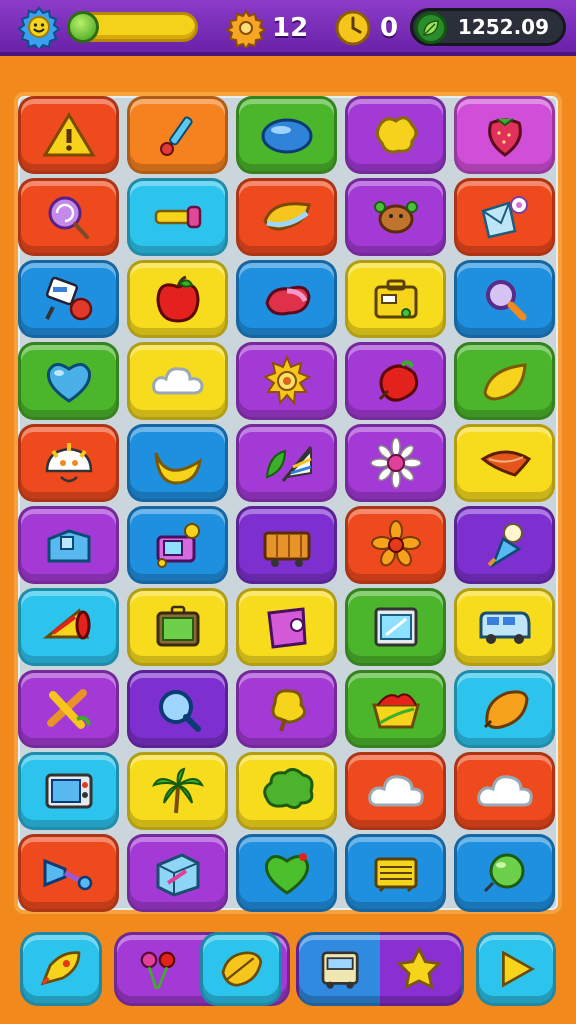 The height and width of the screenshot is (1024, 576). I want to click on bus-icon, so click(340, 970).